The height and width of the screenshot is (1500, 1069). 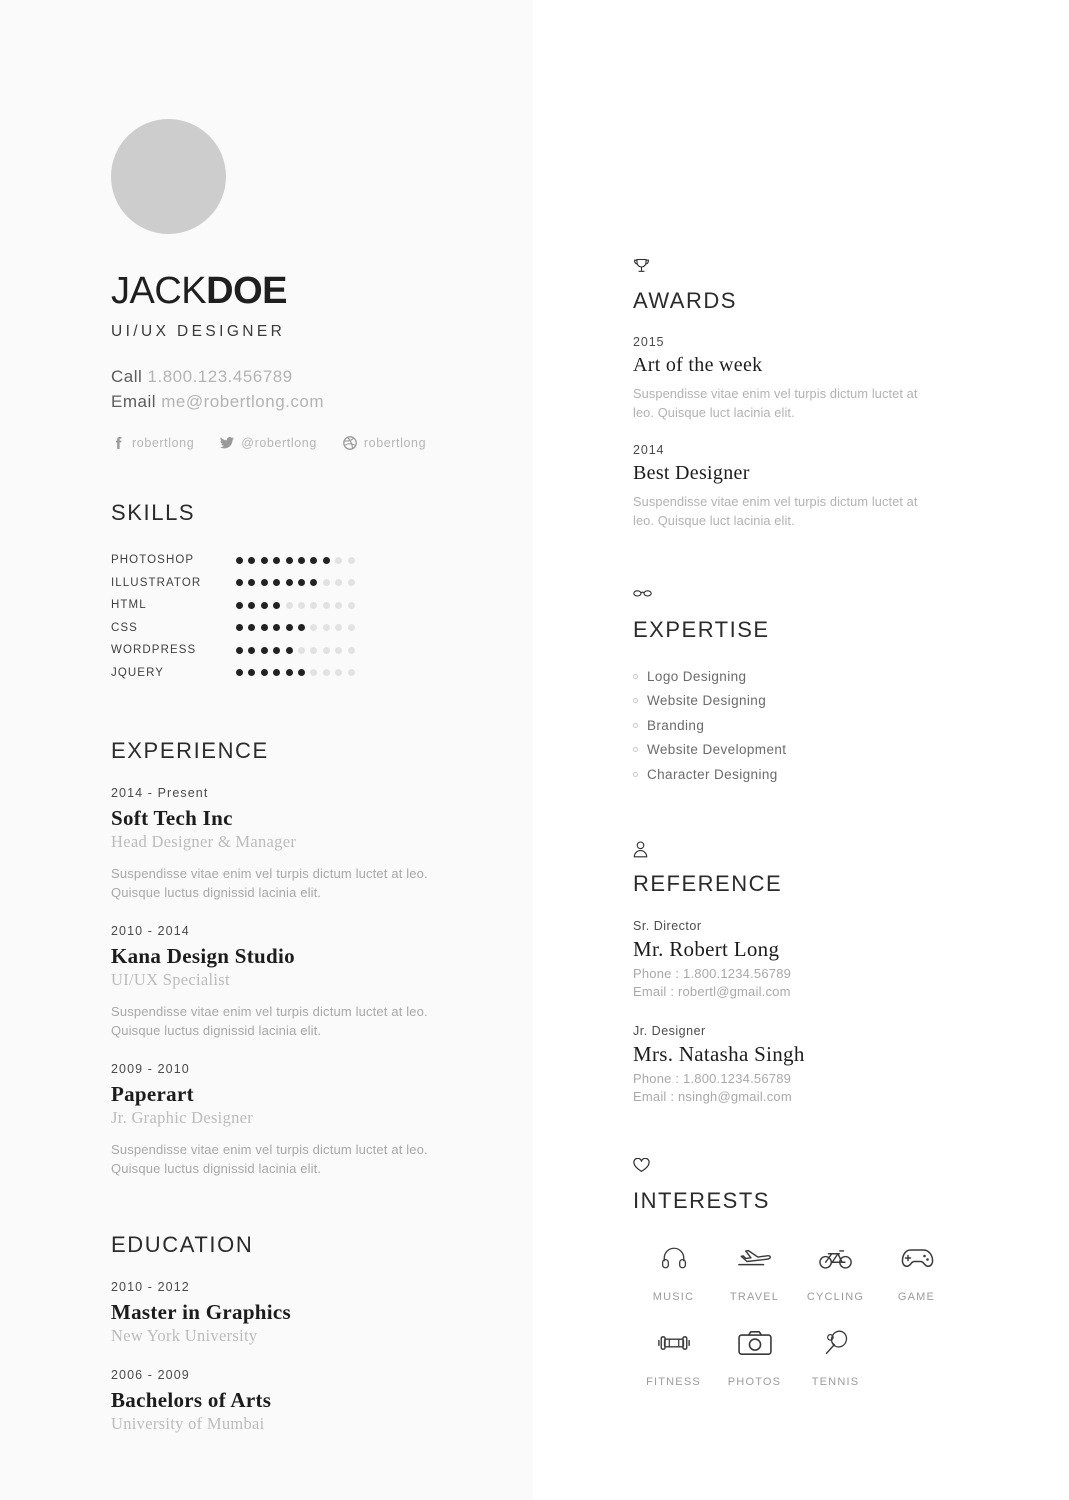 I want to click on entry-title: Bachelors of Arts, so click(x=191, y=1400).